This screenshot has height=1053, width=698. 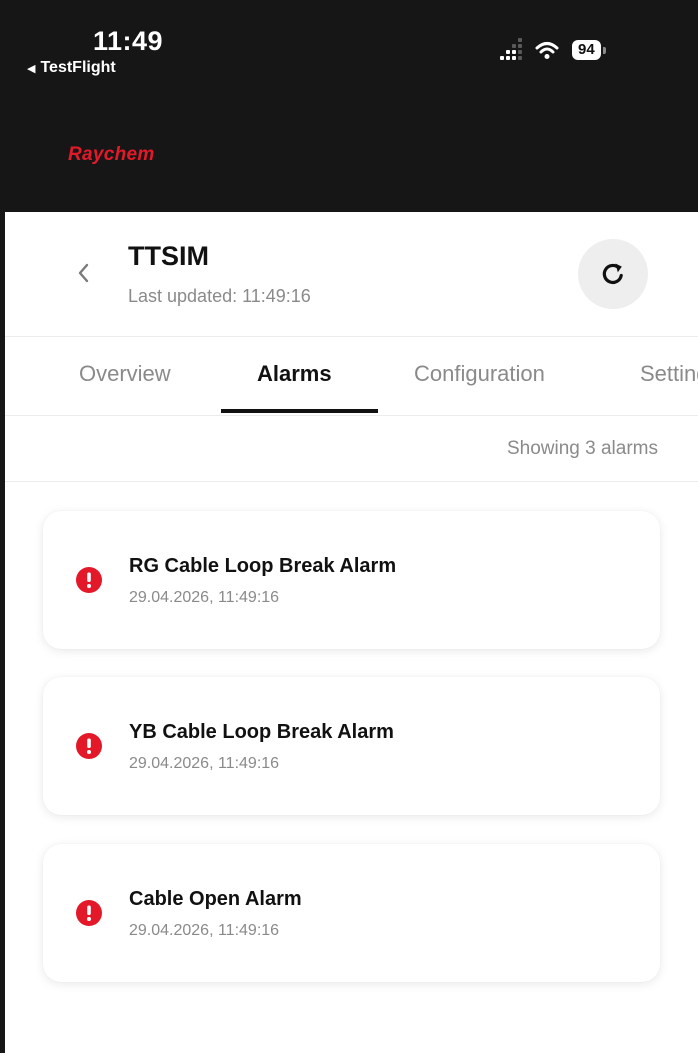 What do you see at coordinates (128, 41) in the screenshot?
I see `status-time: 11:49` at bounding box center [128, 41].